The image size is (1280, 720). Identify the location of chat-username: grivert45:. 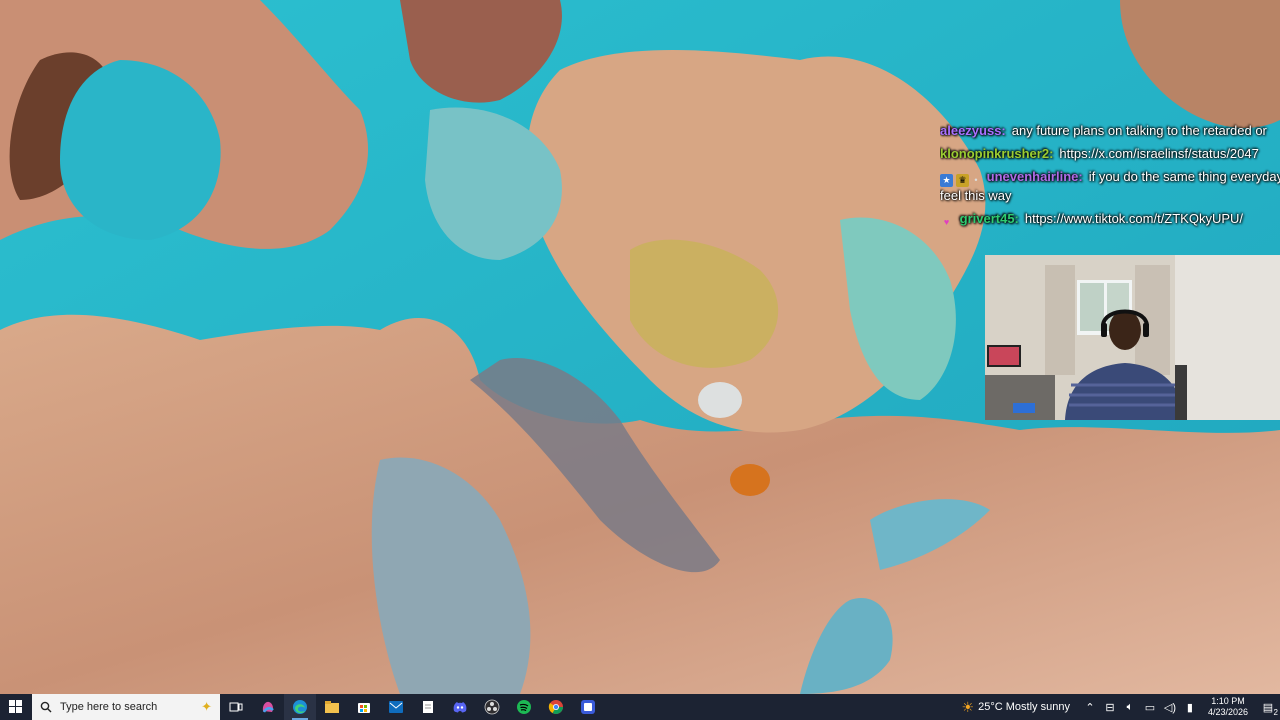
(989, 218).